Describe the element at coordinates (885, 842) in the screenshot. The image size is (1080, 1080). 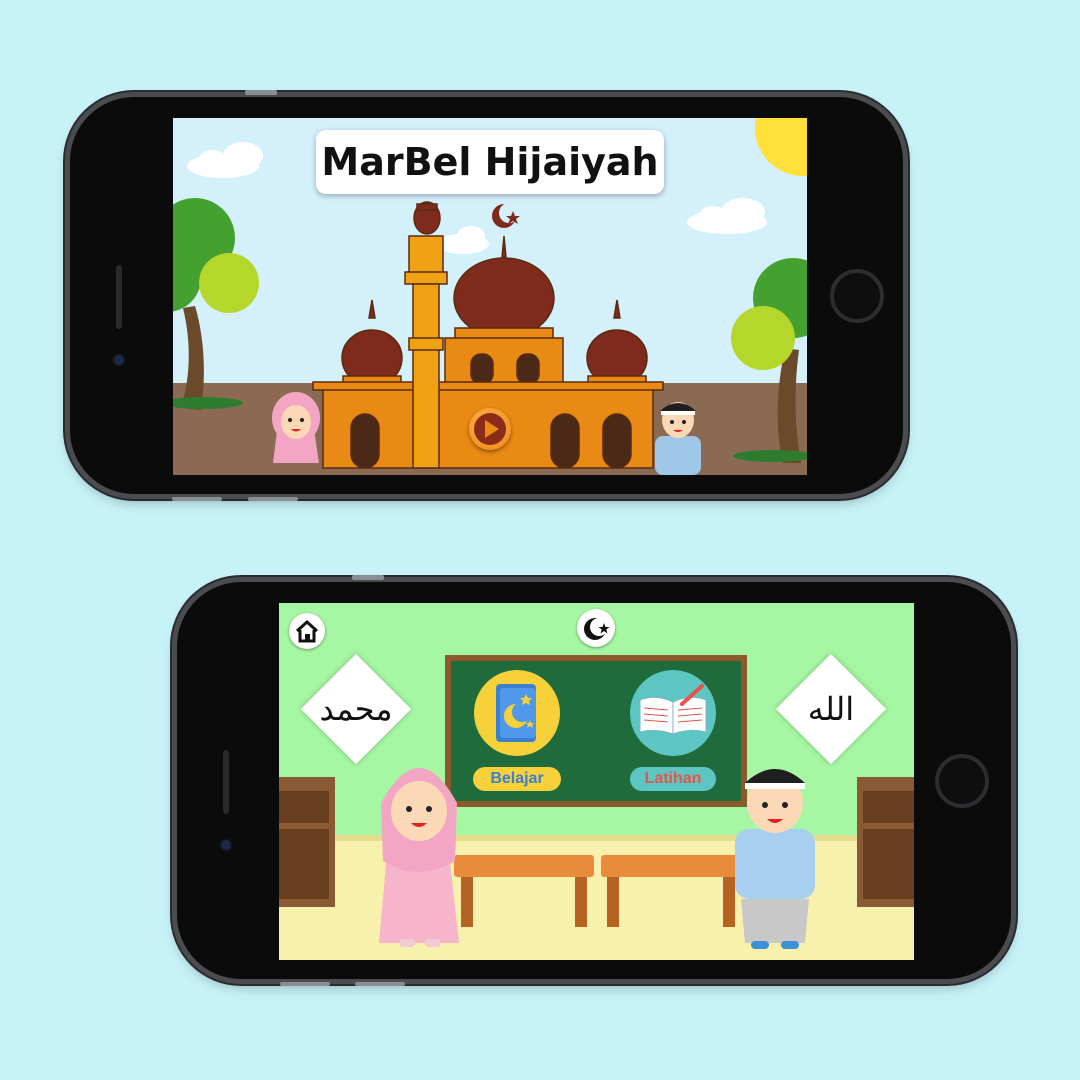
I see `cabinet-right` at that location.